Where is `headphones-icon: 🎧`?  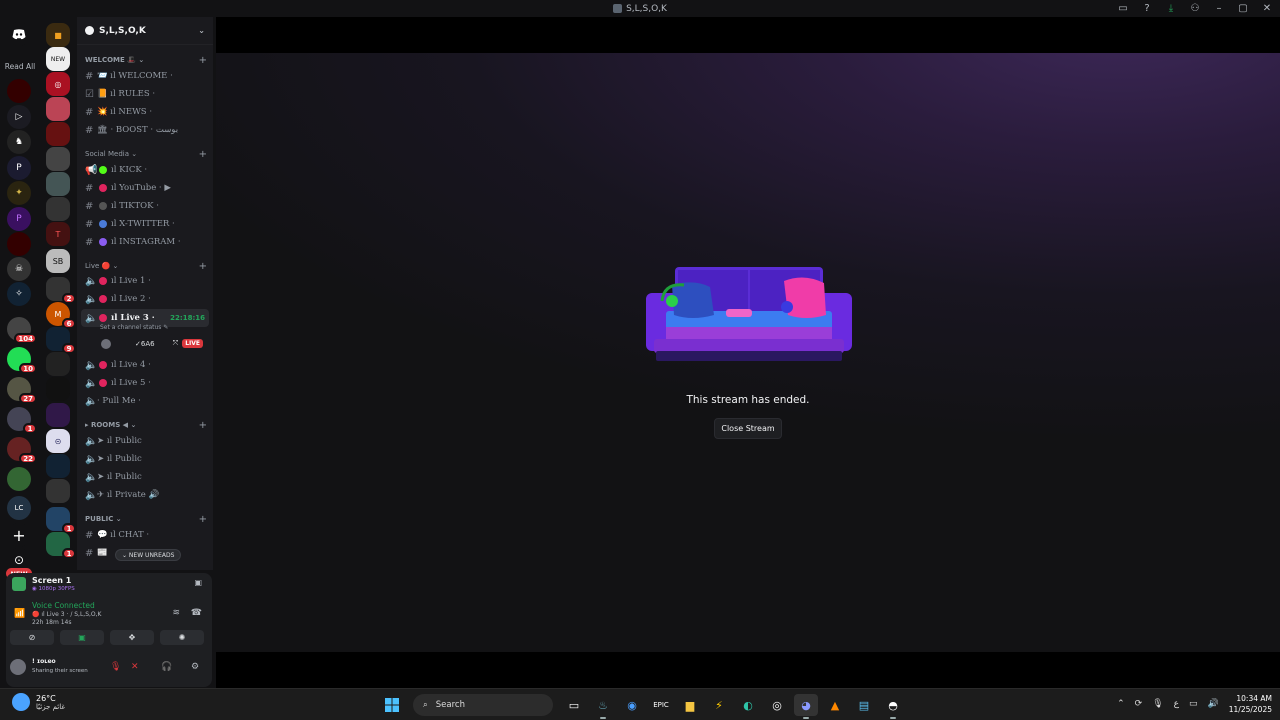 headphones-icon: 🎧 is located at coordinates (166, 667).